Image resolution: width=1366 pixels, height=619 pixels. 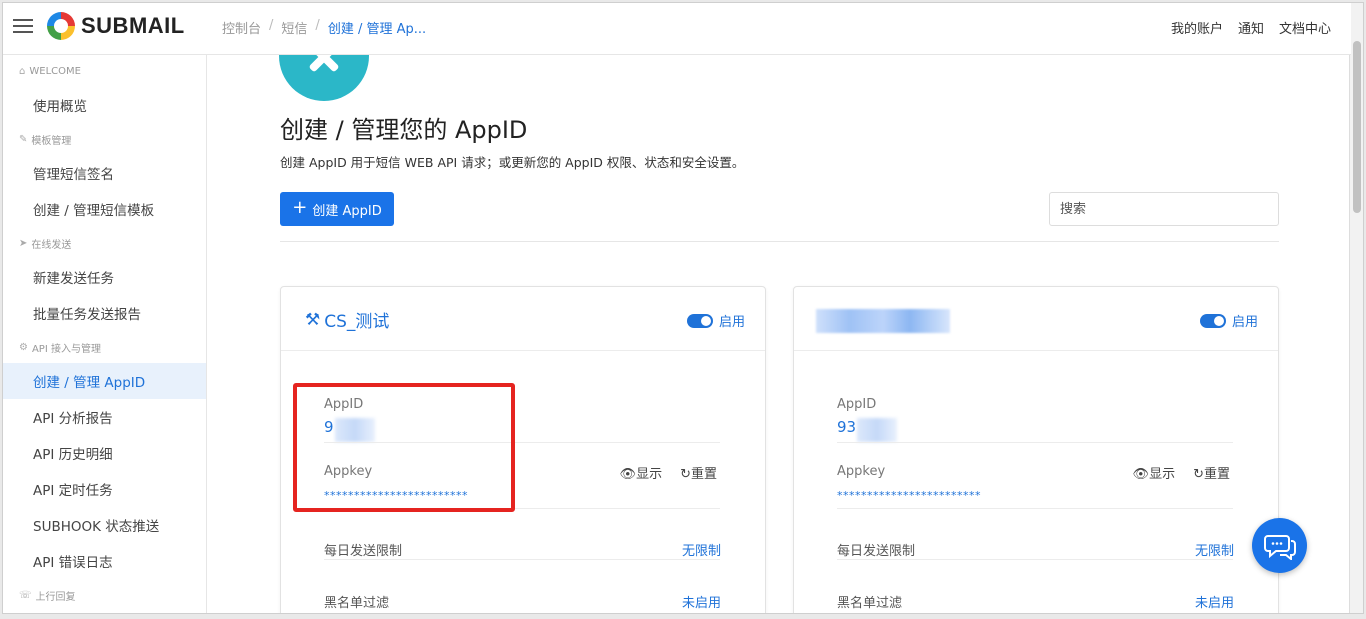 What do you see at coordinates (347, 320) in the screenshot?
I see `app-name: ⚒ CS_测试` at bounding box center [347, 320].